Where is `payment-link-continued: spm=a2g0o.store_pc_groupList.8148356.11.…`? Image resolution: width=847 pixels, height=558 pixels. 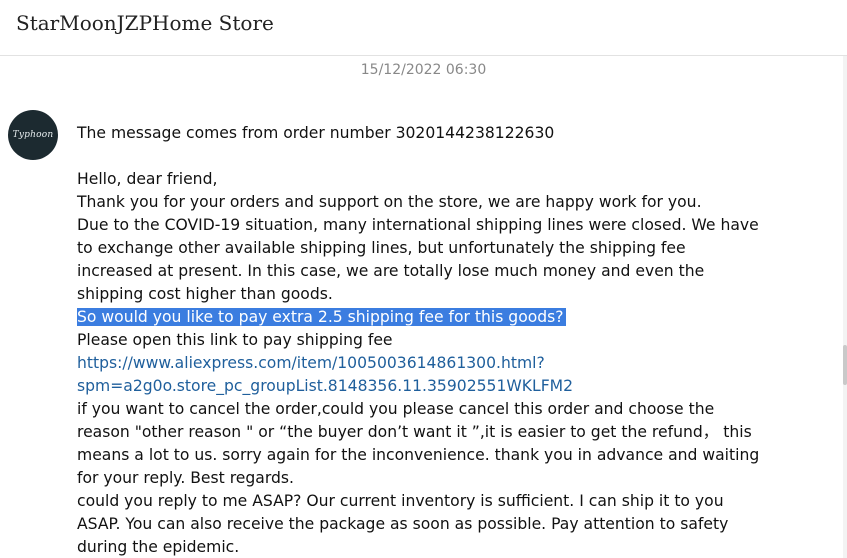
payment-link-continued: spm=a2g0o.store_pc_groupList.8148356.11.… is located at coordinates (427, 386).